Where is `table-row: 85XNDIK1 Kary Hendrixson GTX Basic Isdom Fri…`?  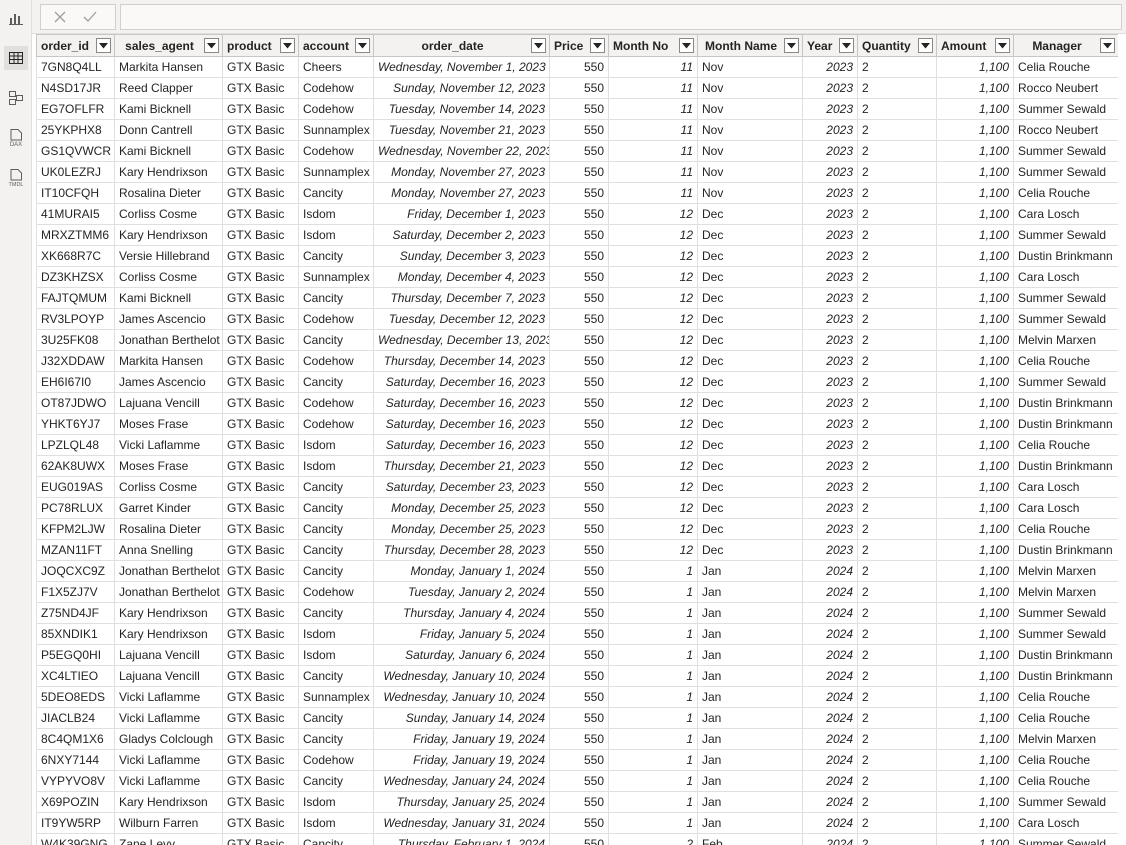 table-row: 85XNDIK1 Kary Hendrixson GTX Basic Isdom Fri… is located at coordinates (577, 634).